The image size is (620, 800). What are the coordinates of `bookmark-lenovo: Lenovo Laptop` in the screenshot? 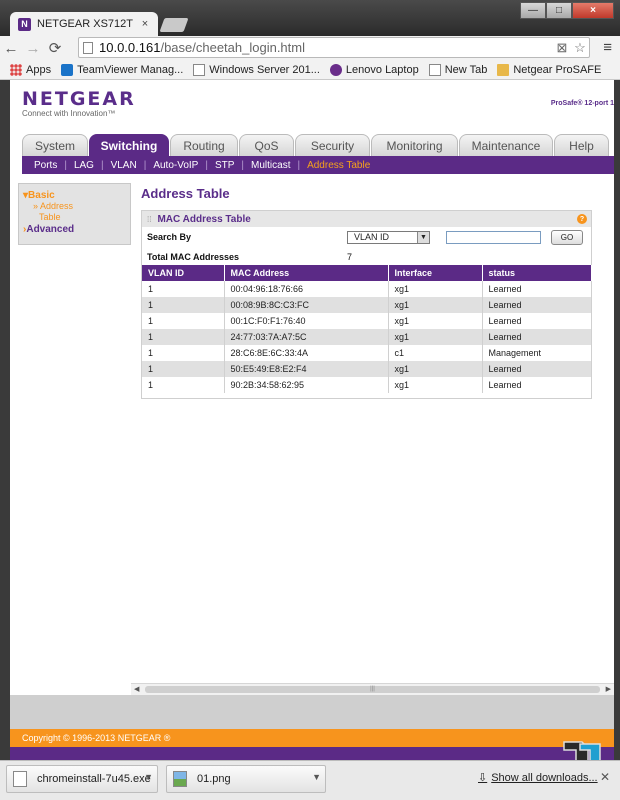 It's located at (374, 69).